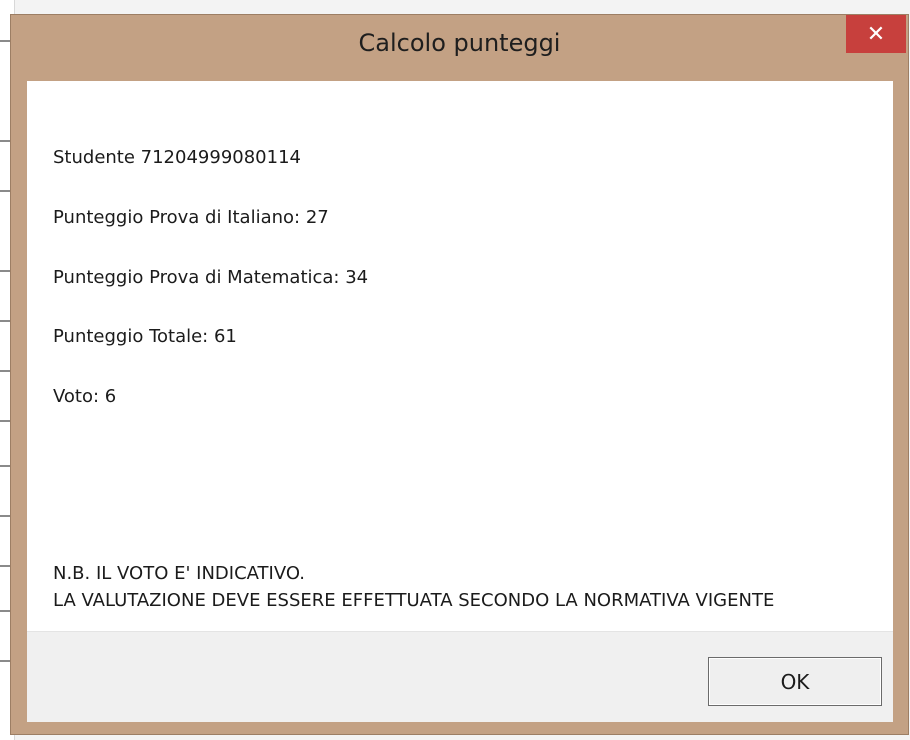  Describe the element at coordinates (191, 217) in the screenshot. I see `italian-score-line: Punteggio Prova di Italiano: 27` at that location.